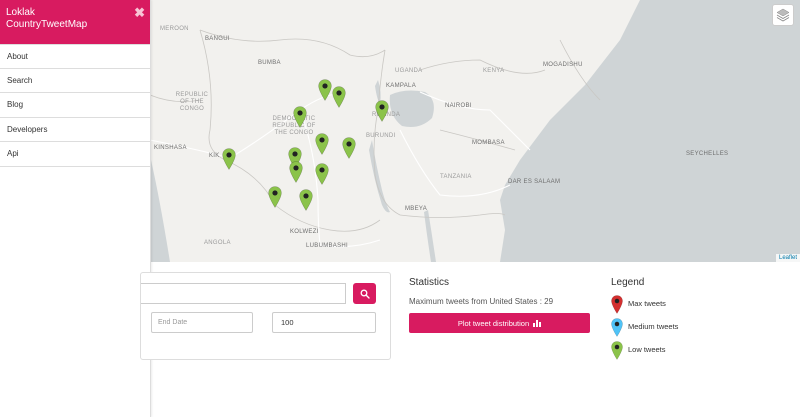 The image size is (800, 417). I want to click on close-icon: ✖, so click(139, 13).